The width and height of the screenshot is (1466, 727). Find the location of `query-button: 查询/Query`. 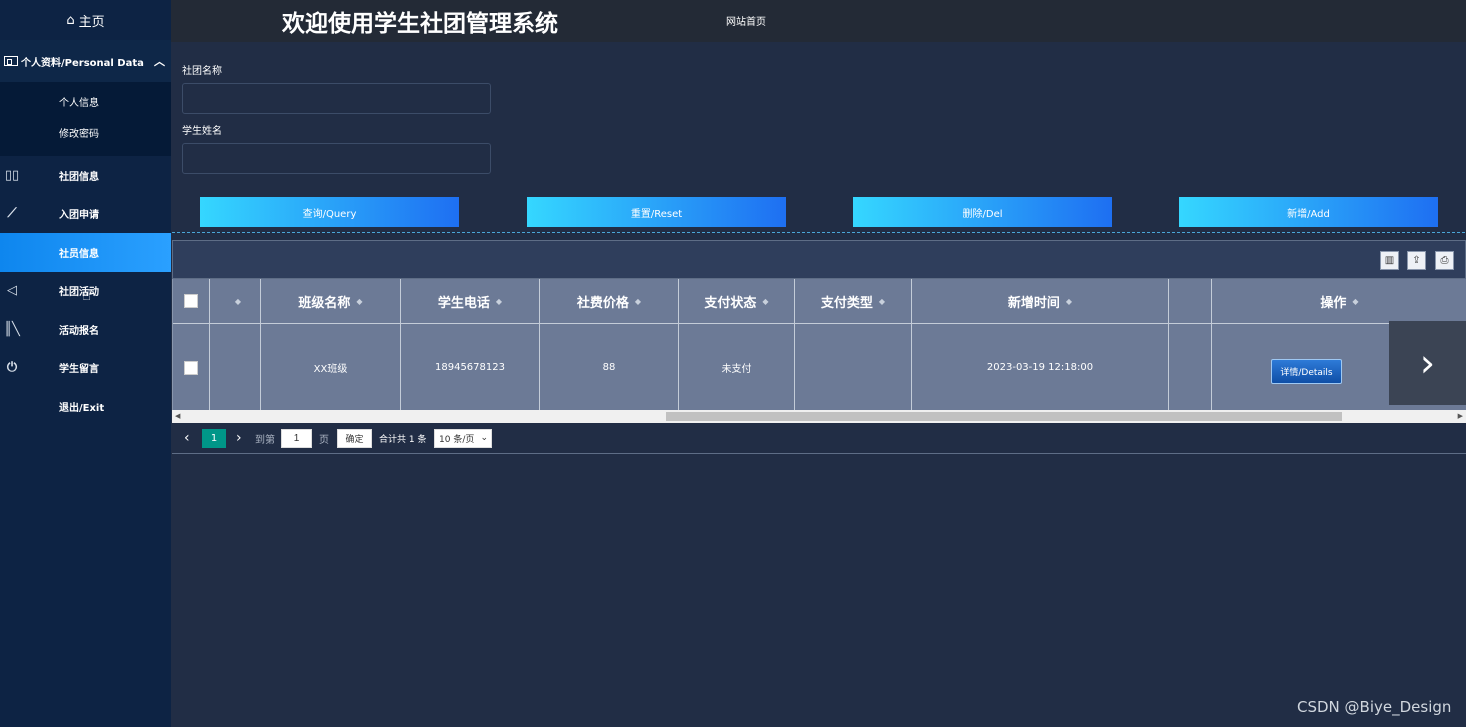

query-button: 查询/Query is located at coordinates (329, 212).